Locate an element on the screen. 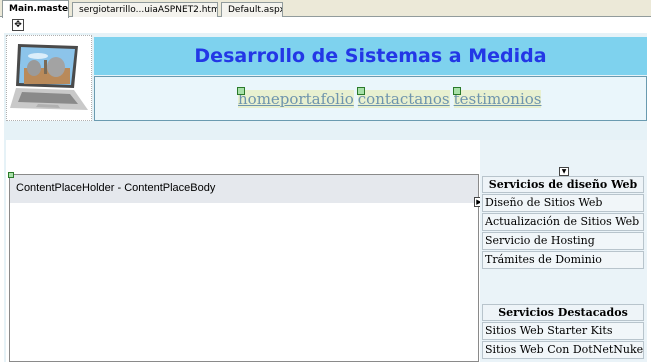 This screenshot has width=651, height=362. menu-link-label: contactanos is located at coordinates (403, 99).